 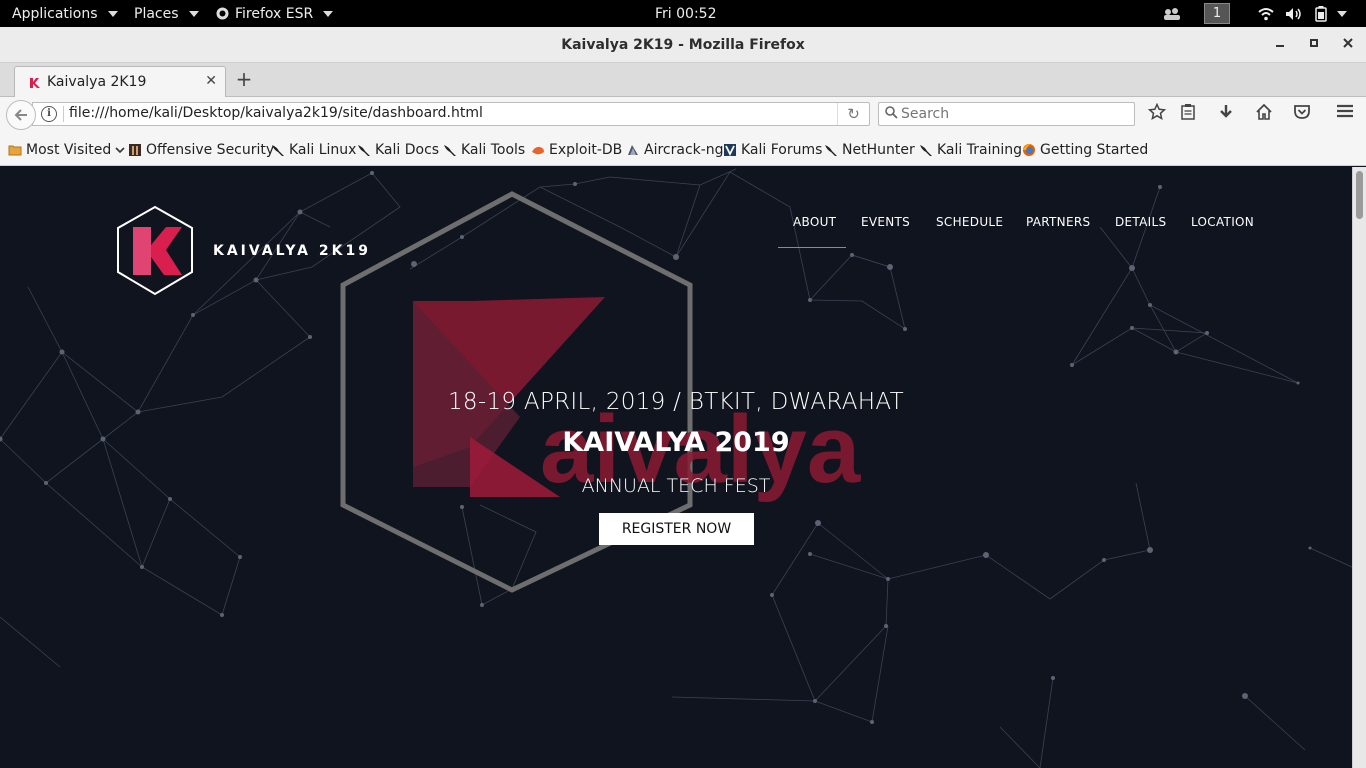 What do you see at coordinates (69, 150) in the screenshot?
I see `bookmark-label: Most Visited` at bounding box center [69, 150].